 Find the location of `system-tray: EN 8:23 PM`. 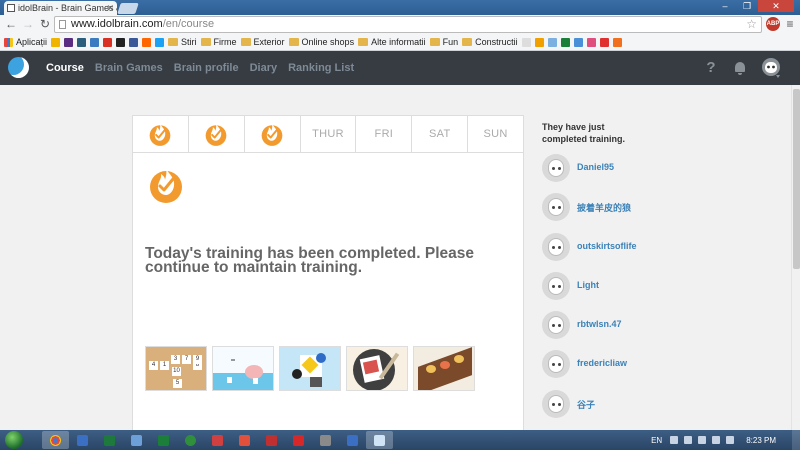

system-tray: EN 8:23 PM is located at coordinates (725, 440).